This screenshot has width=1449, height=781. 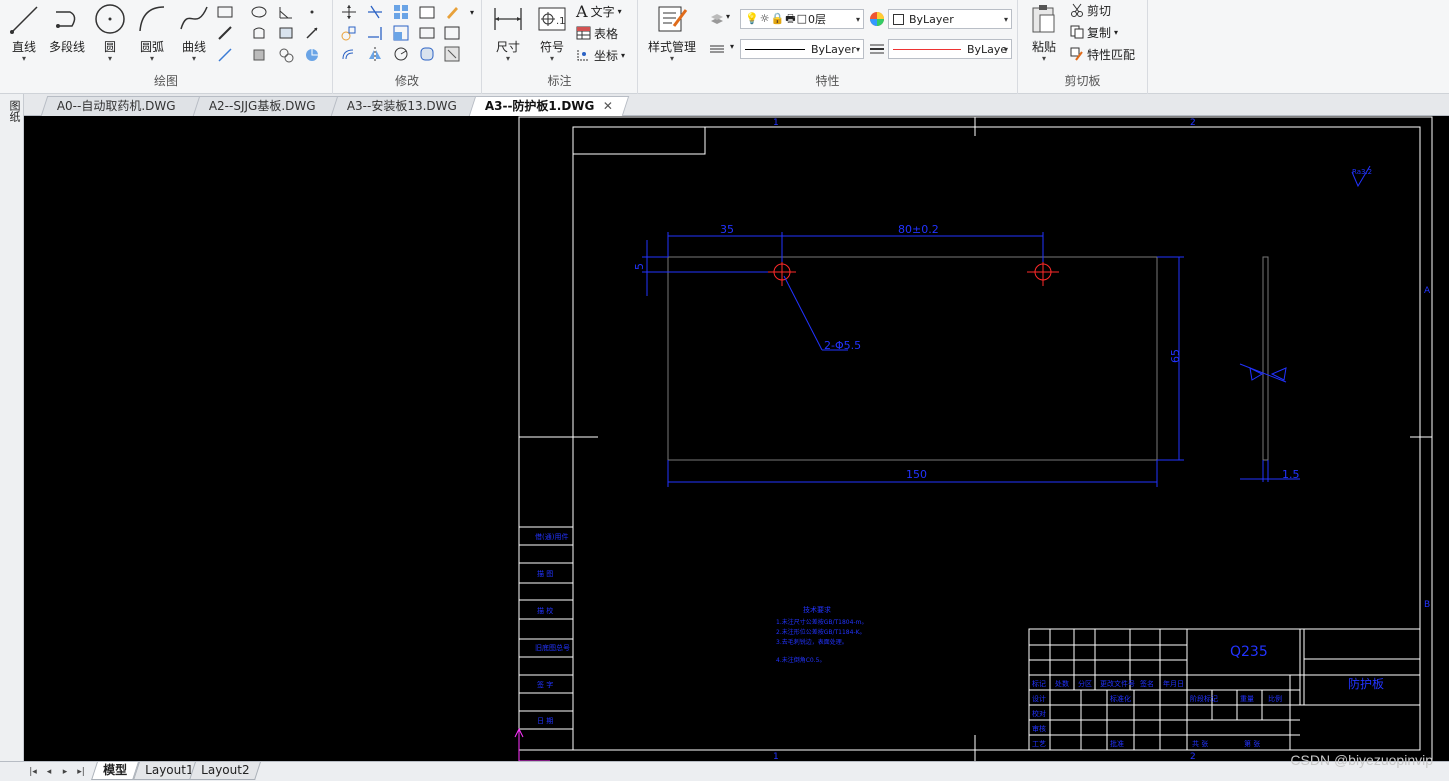 I want to click on block-icon, so click(x=259, y=55).